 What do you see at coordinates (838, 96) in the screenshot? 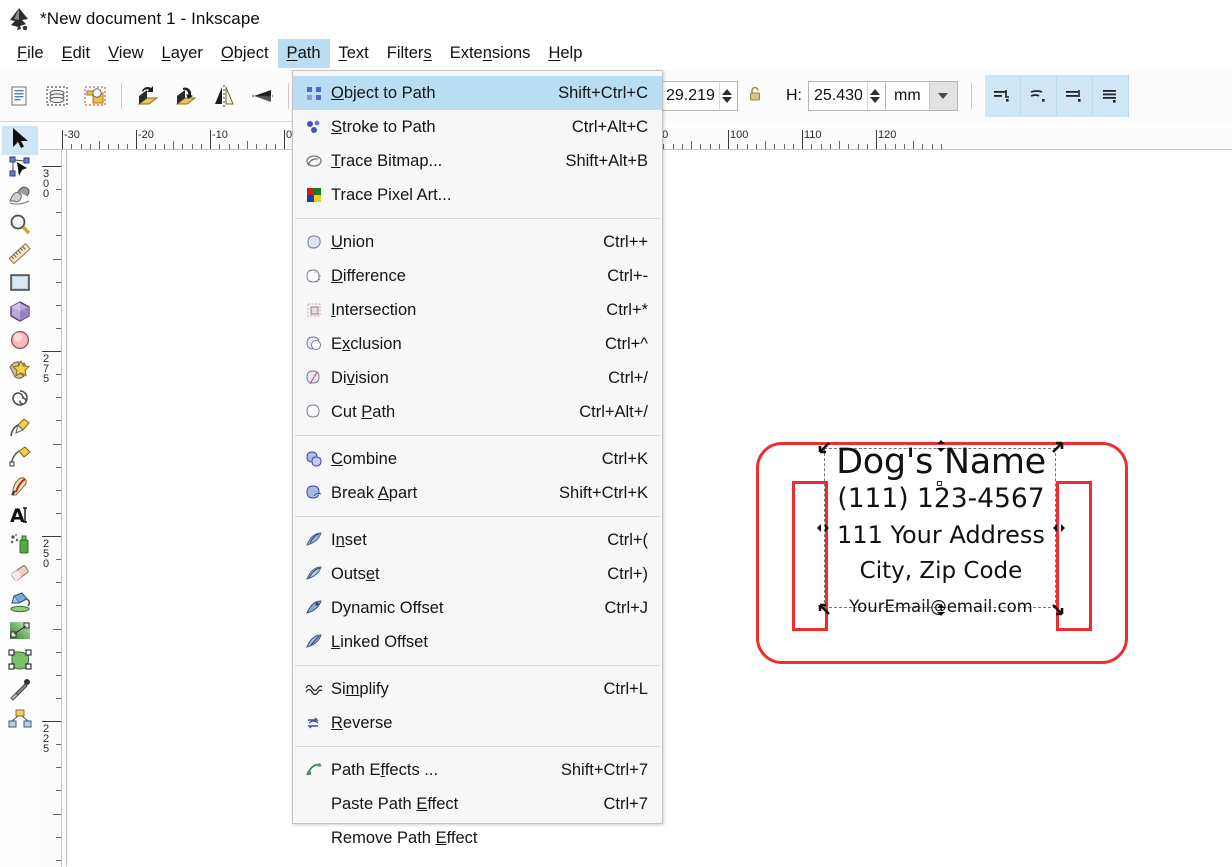
I see `height-input` at bounding box center [838, 96].